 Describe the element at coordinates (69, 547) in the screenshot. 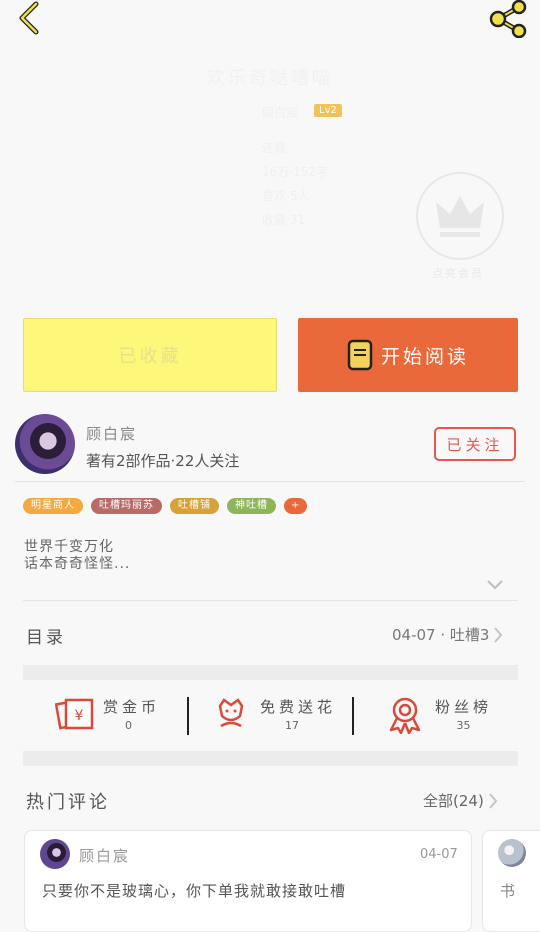

I see `intro-line: 世界千变万化` at that location.